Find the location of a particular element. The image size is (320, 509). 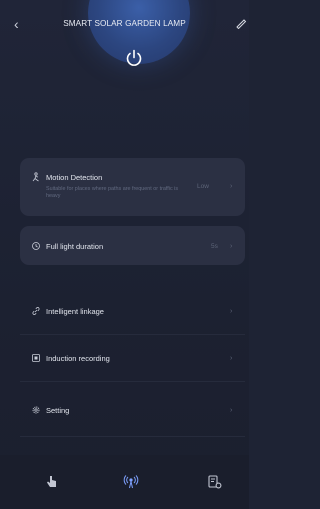

page-title: SMART SOLAR GARDEN LAMP is located at coordinates (124, 23).